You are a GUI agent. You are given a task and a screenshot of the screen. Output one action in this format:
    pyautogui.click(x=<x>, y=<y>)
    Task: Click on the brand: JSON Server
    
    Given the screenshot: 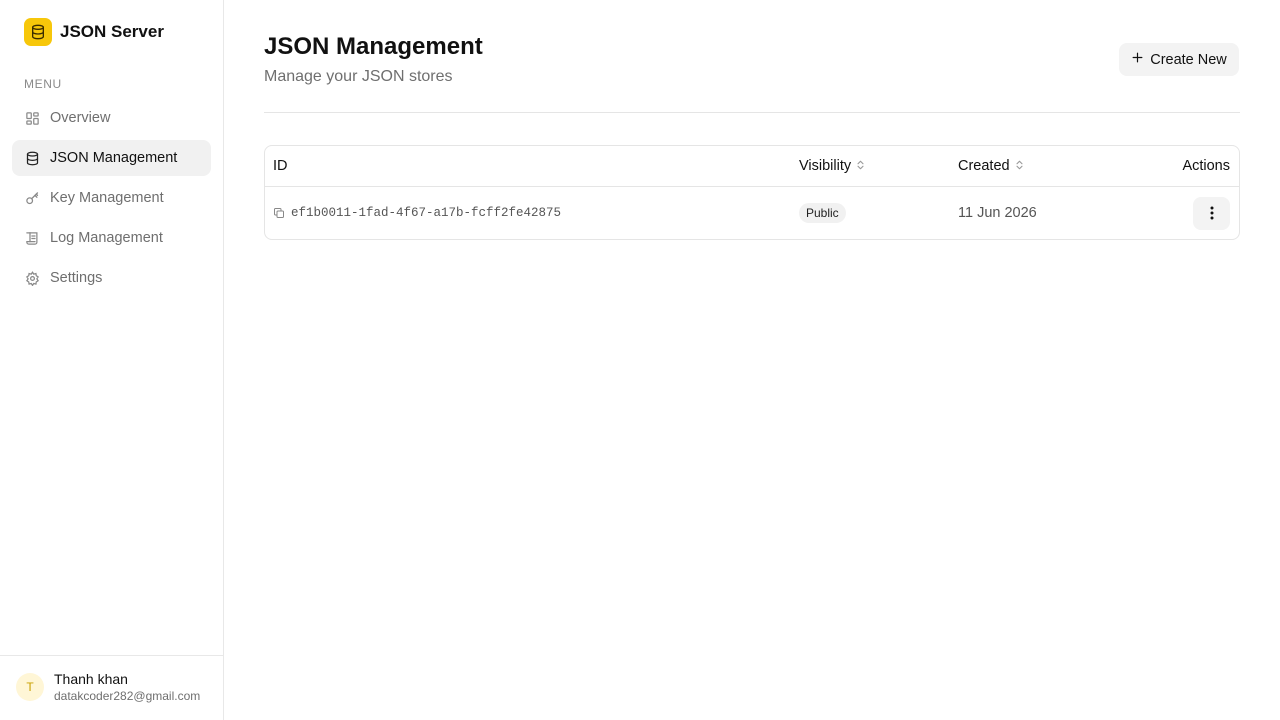 What is the action you would take?
    pyautogui.click(x=94, y=32)
    